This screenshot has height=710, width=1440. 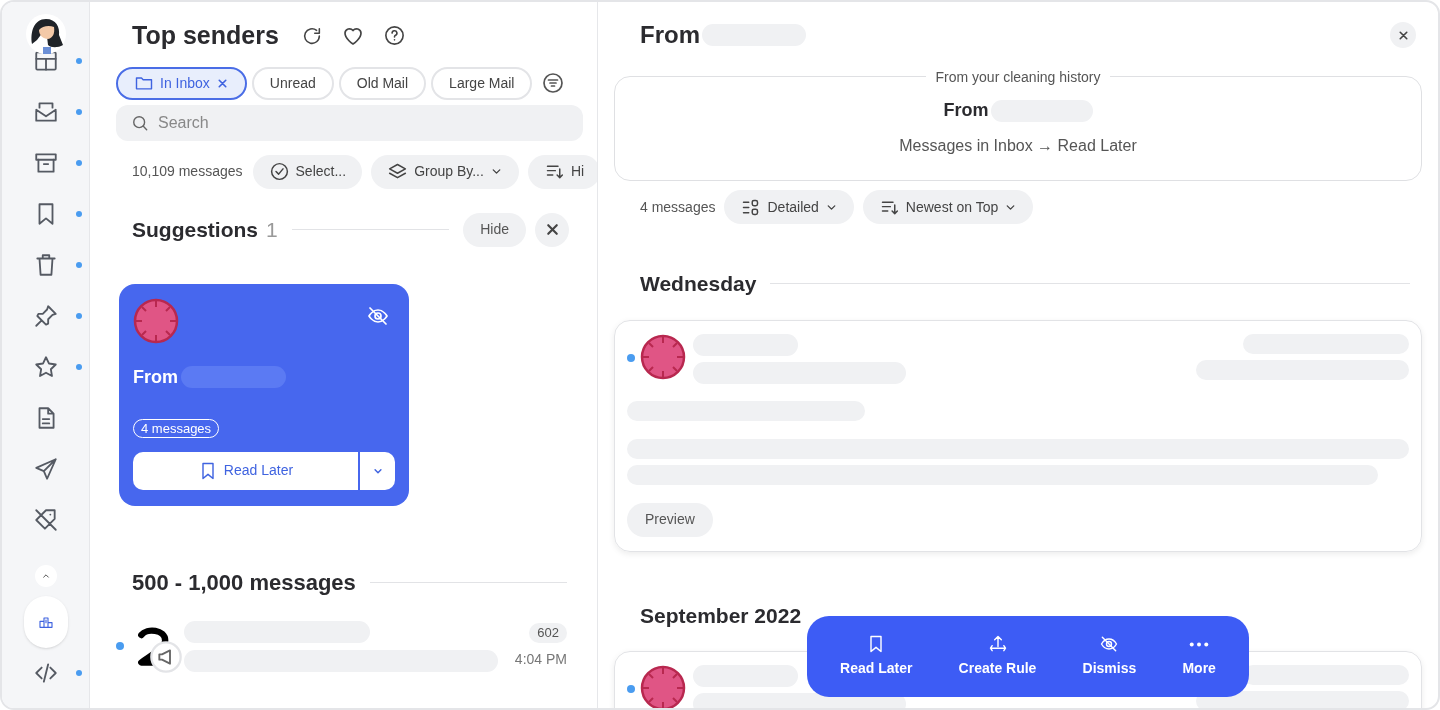 What do you see at coordinates (997, 656) in the screenshot?
I see `action-button: Create Rule` at bounding box center [997, 656].